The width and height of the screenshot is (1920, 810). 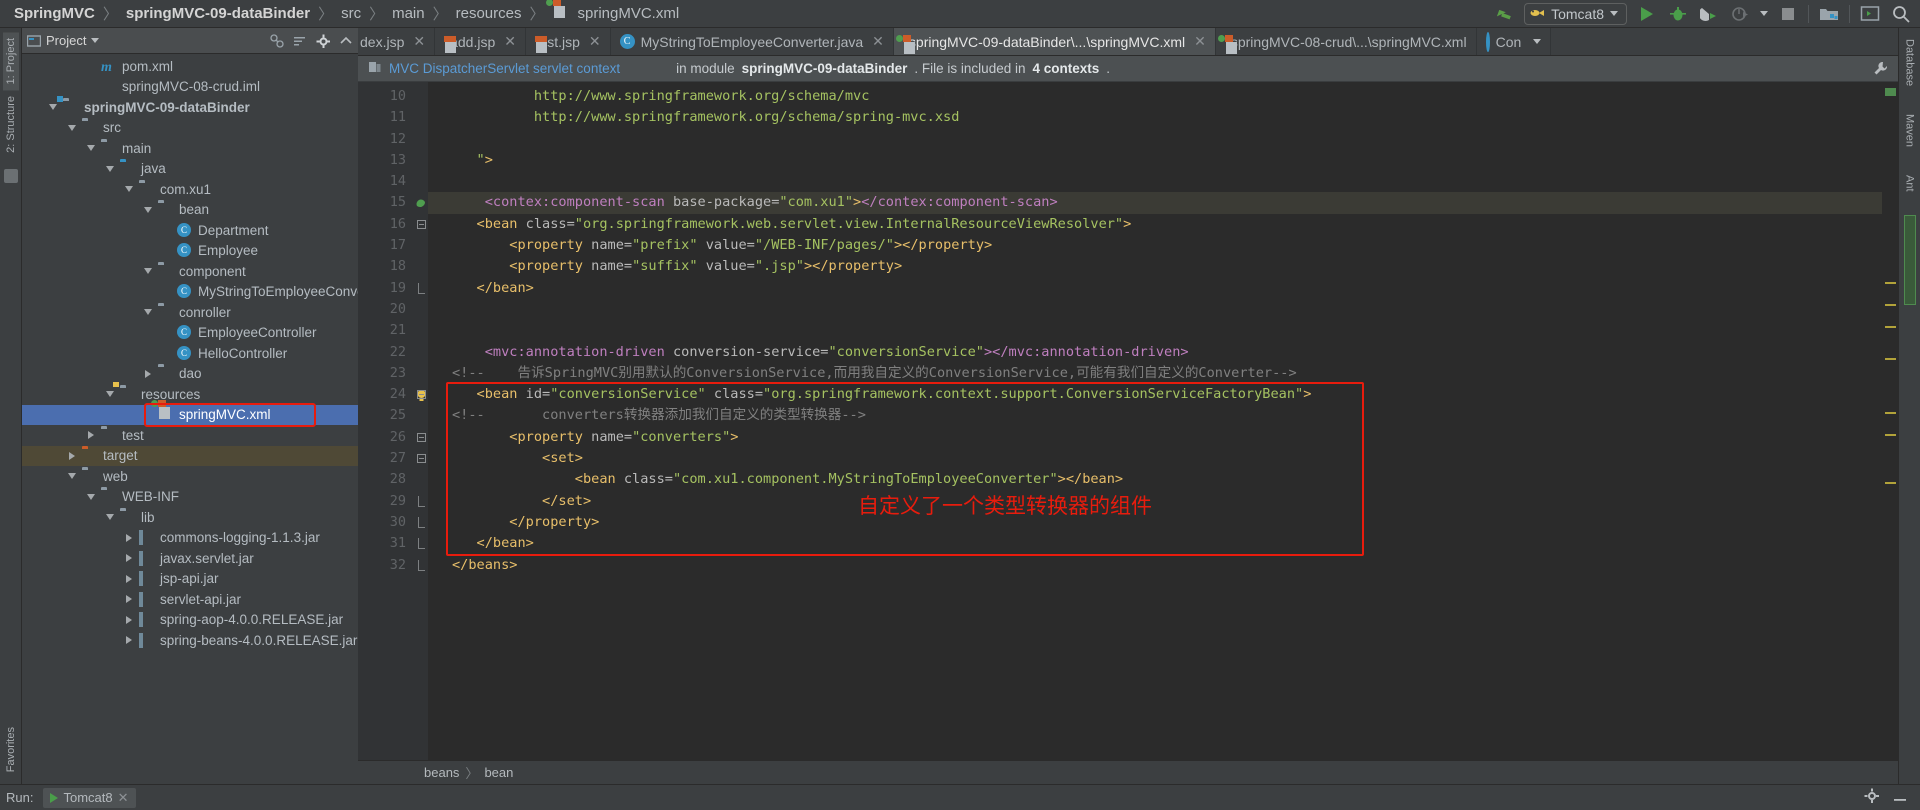 I want to click on tree-node: WEB-INF, so click(x=190, y=497).